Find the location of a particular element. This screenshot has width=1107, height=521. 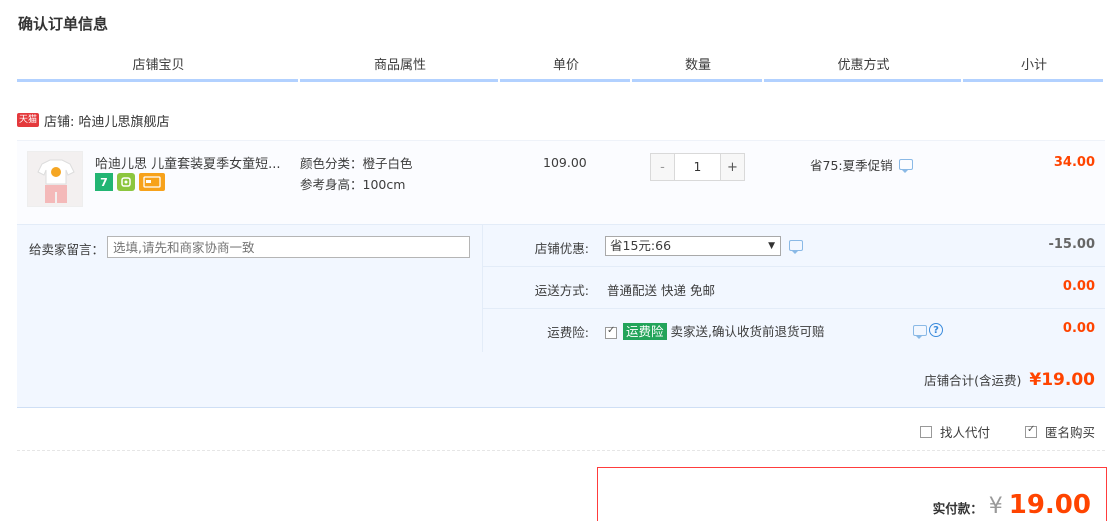

table-header: 店铺宝贝 商品属性 单价 数量 优惠方式 小计 is located at coordinates (561, 69).